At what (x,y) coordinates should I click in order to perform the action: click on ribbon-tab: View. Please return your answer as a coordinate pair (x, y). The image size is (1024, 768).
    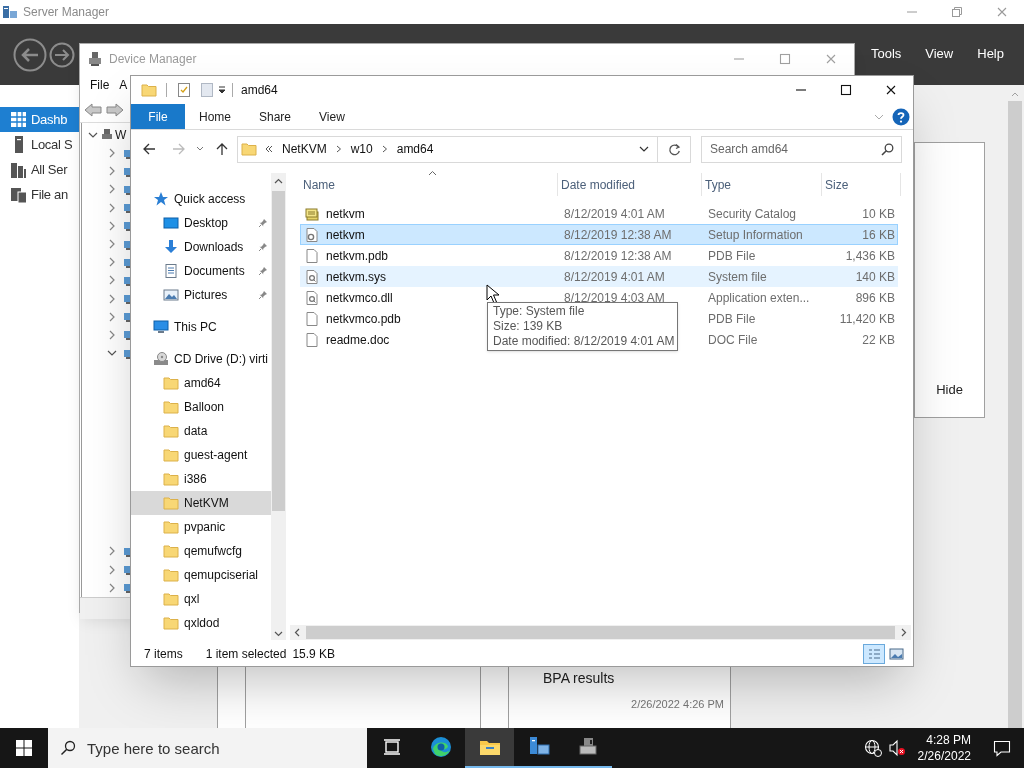
    Looking at the image, I should click on (332, 116).